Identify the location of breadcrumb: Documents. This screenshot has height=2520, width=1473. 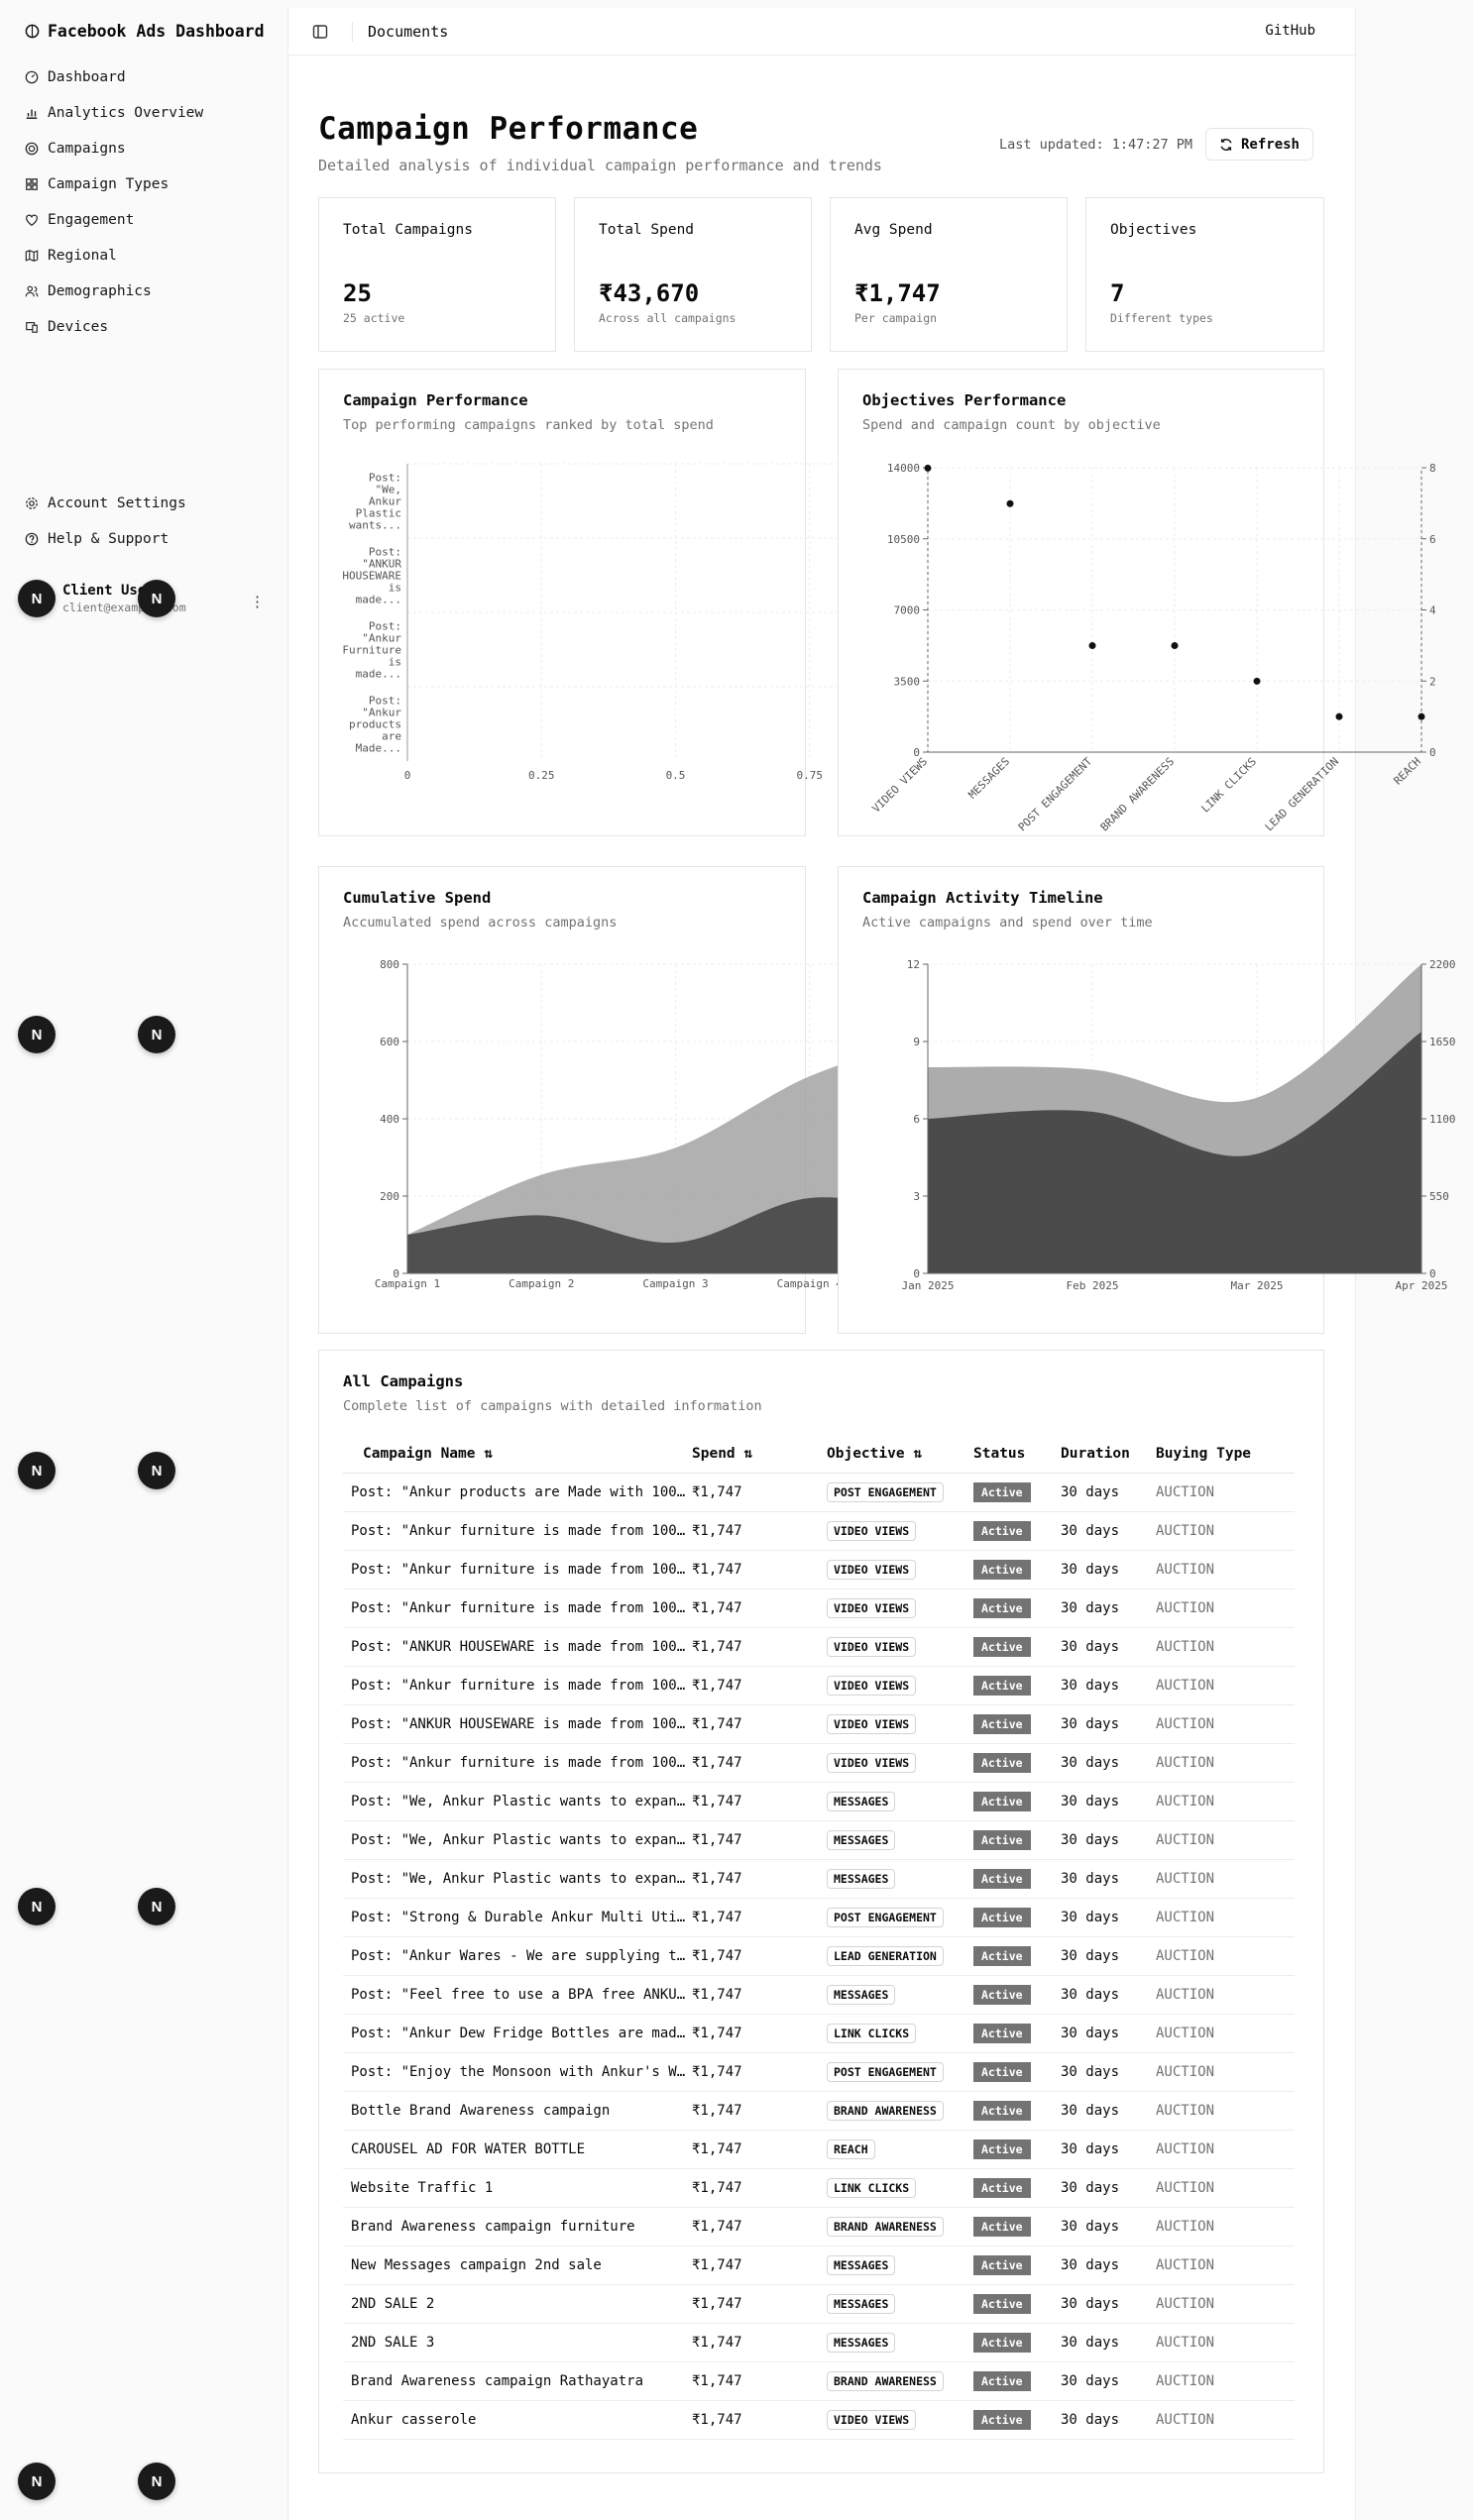
(408, 32).